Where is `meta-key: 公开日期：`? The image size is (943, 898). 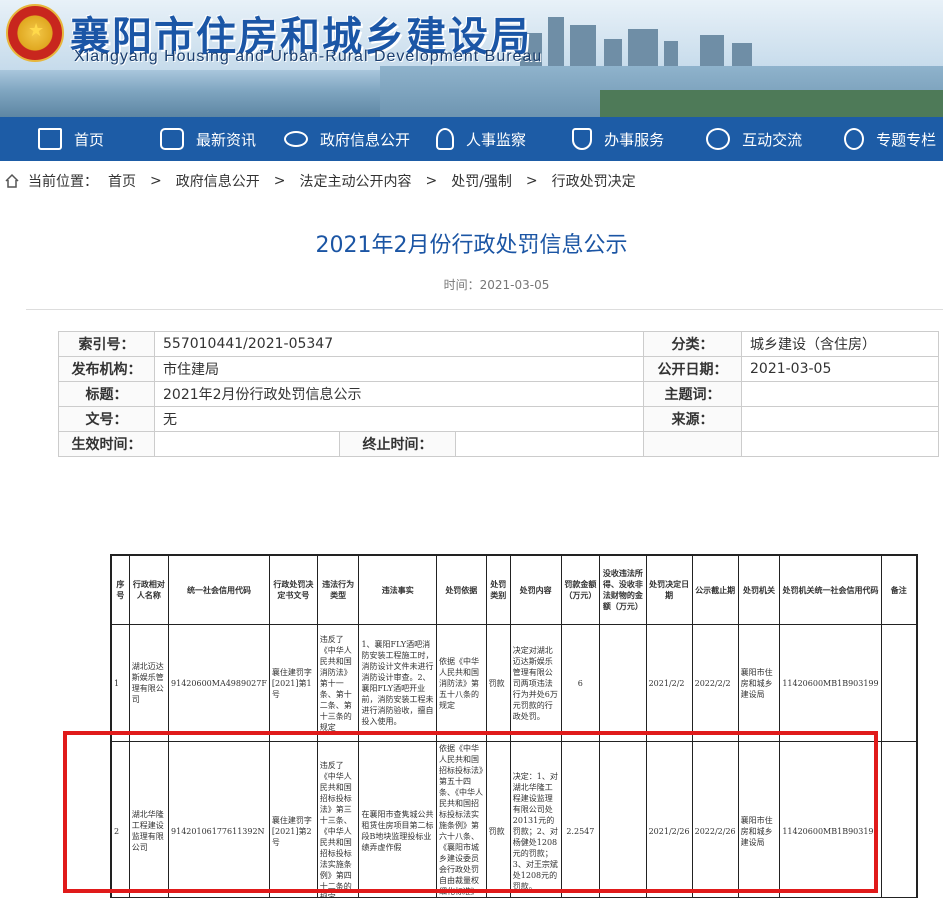 meta-key: 公开日期： is located at coordinates (692, 369).